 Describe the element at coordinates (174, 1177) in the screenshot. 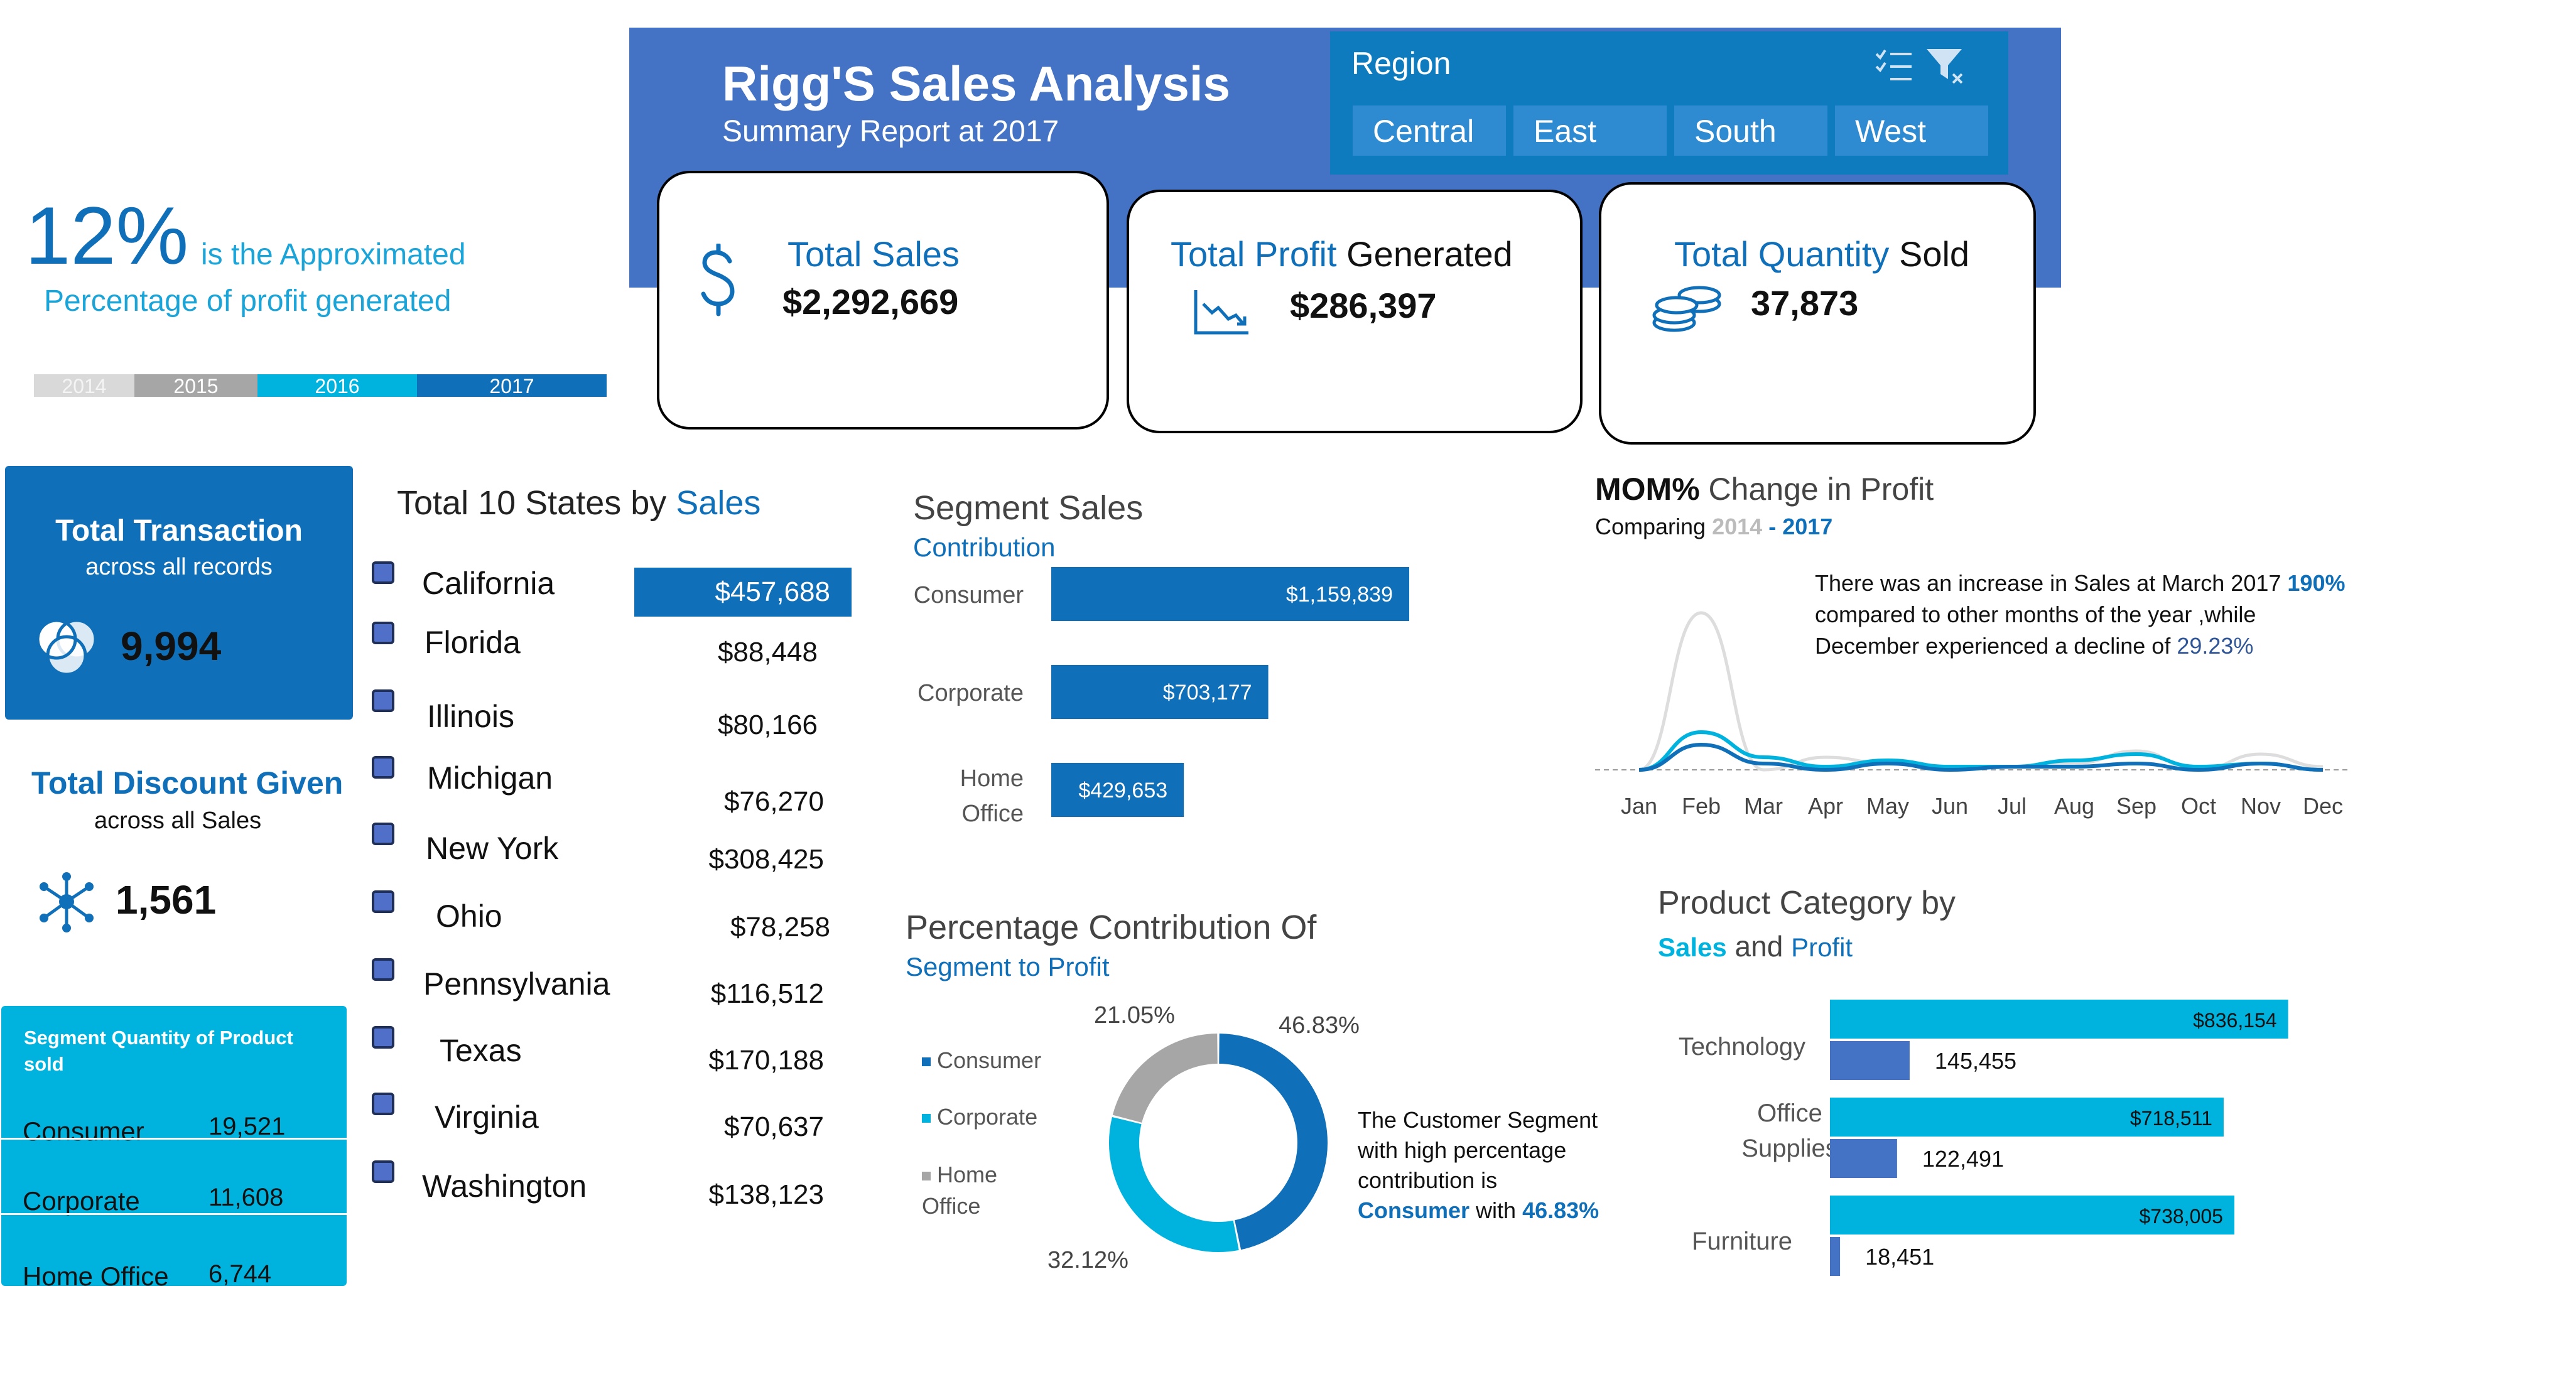

I see `segment-quantity-row: Corporate 11,608` at that location.